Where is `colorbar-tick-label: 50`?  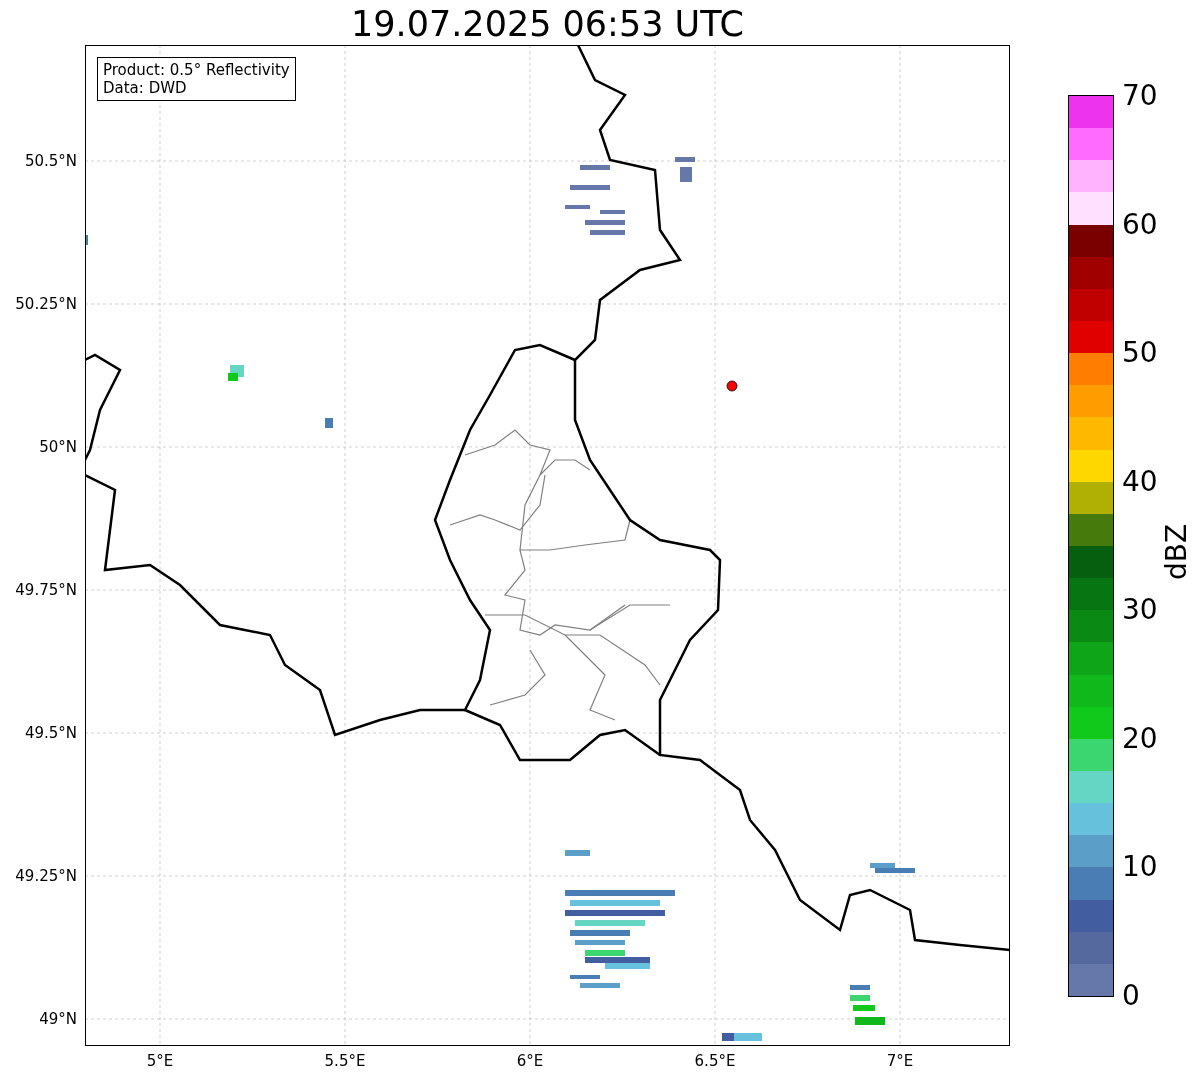 colorbar-tick-label: 50 is located at coordinates (1140, 353).